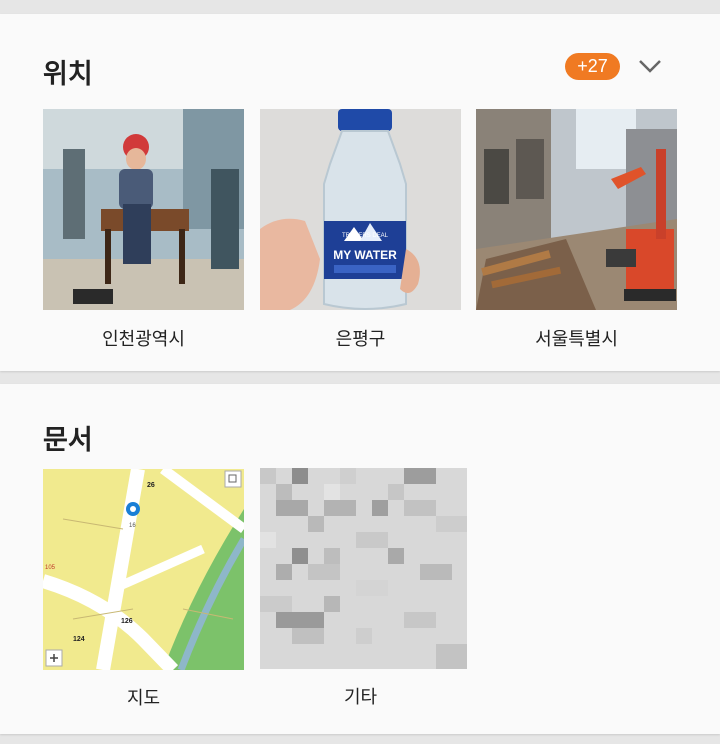  Describe the element at coordinates (650, 66) in the screenshot. I see `chevron-down-icon` at that location.